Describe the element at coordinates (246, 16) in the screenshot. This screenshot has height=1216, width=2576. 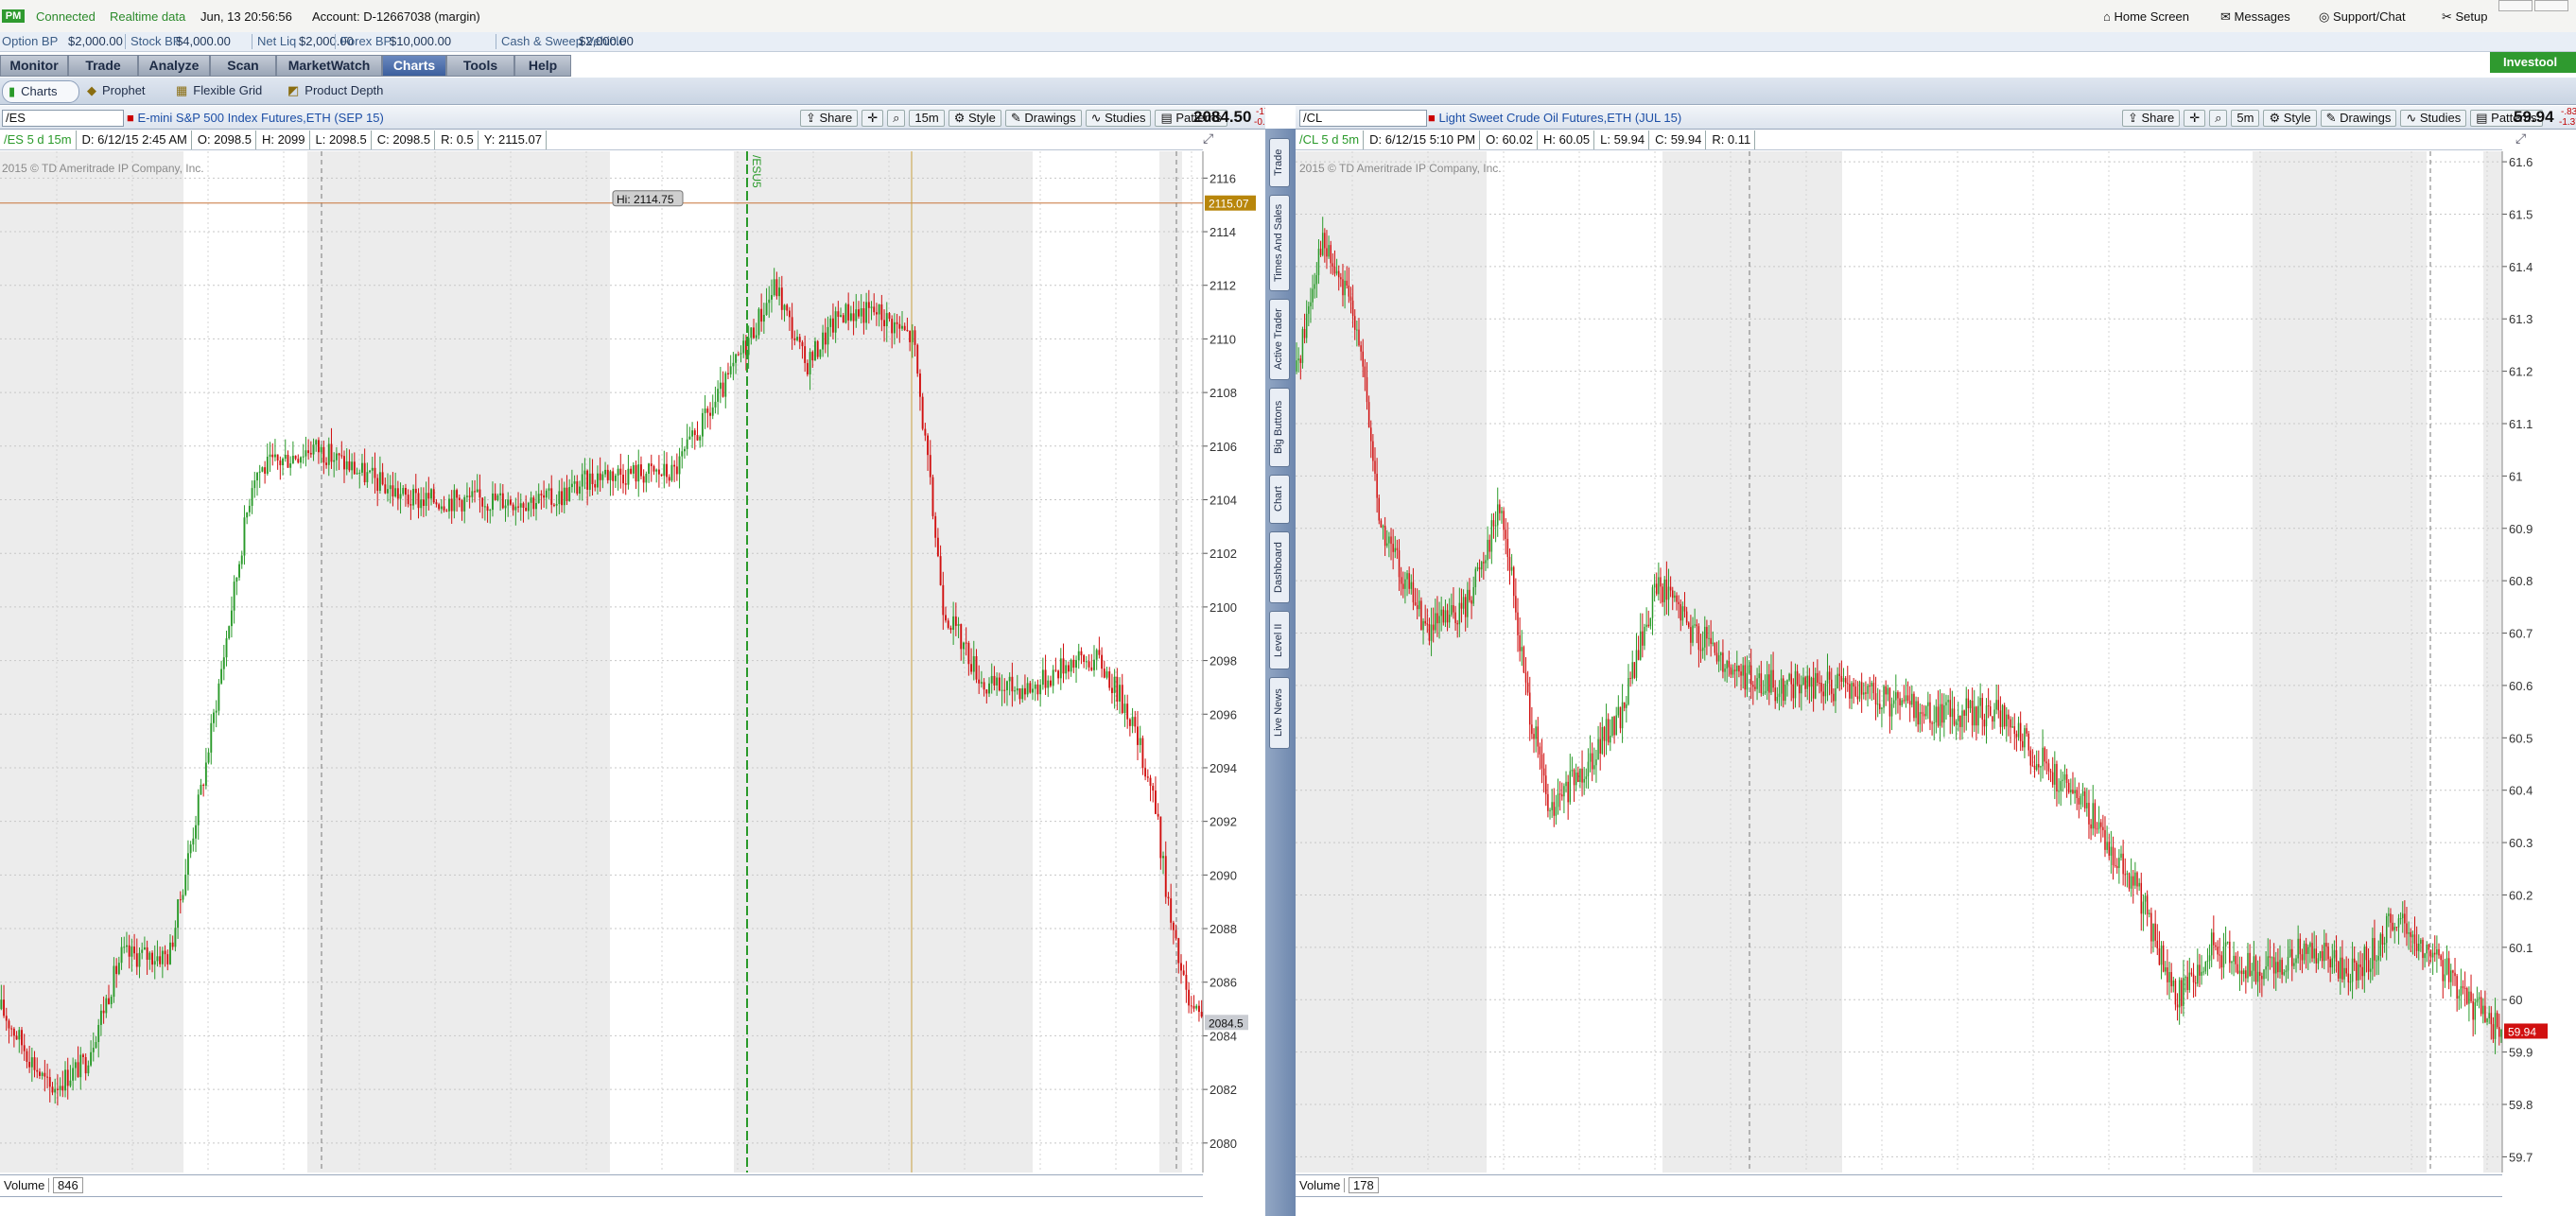
I see `datetime: Jun, 13 20:56:56` at that location.